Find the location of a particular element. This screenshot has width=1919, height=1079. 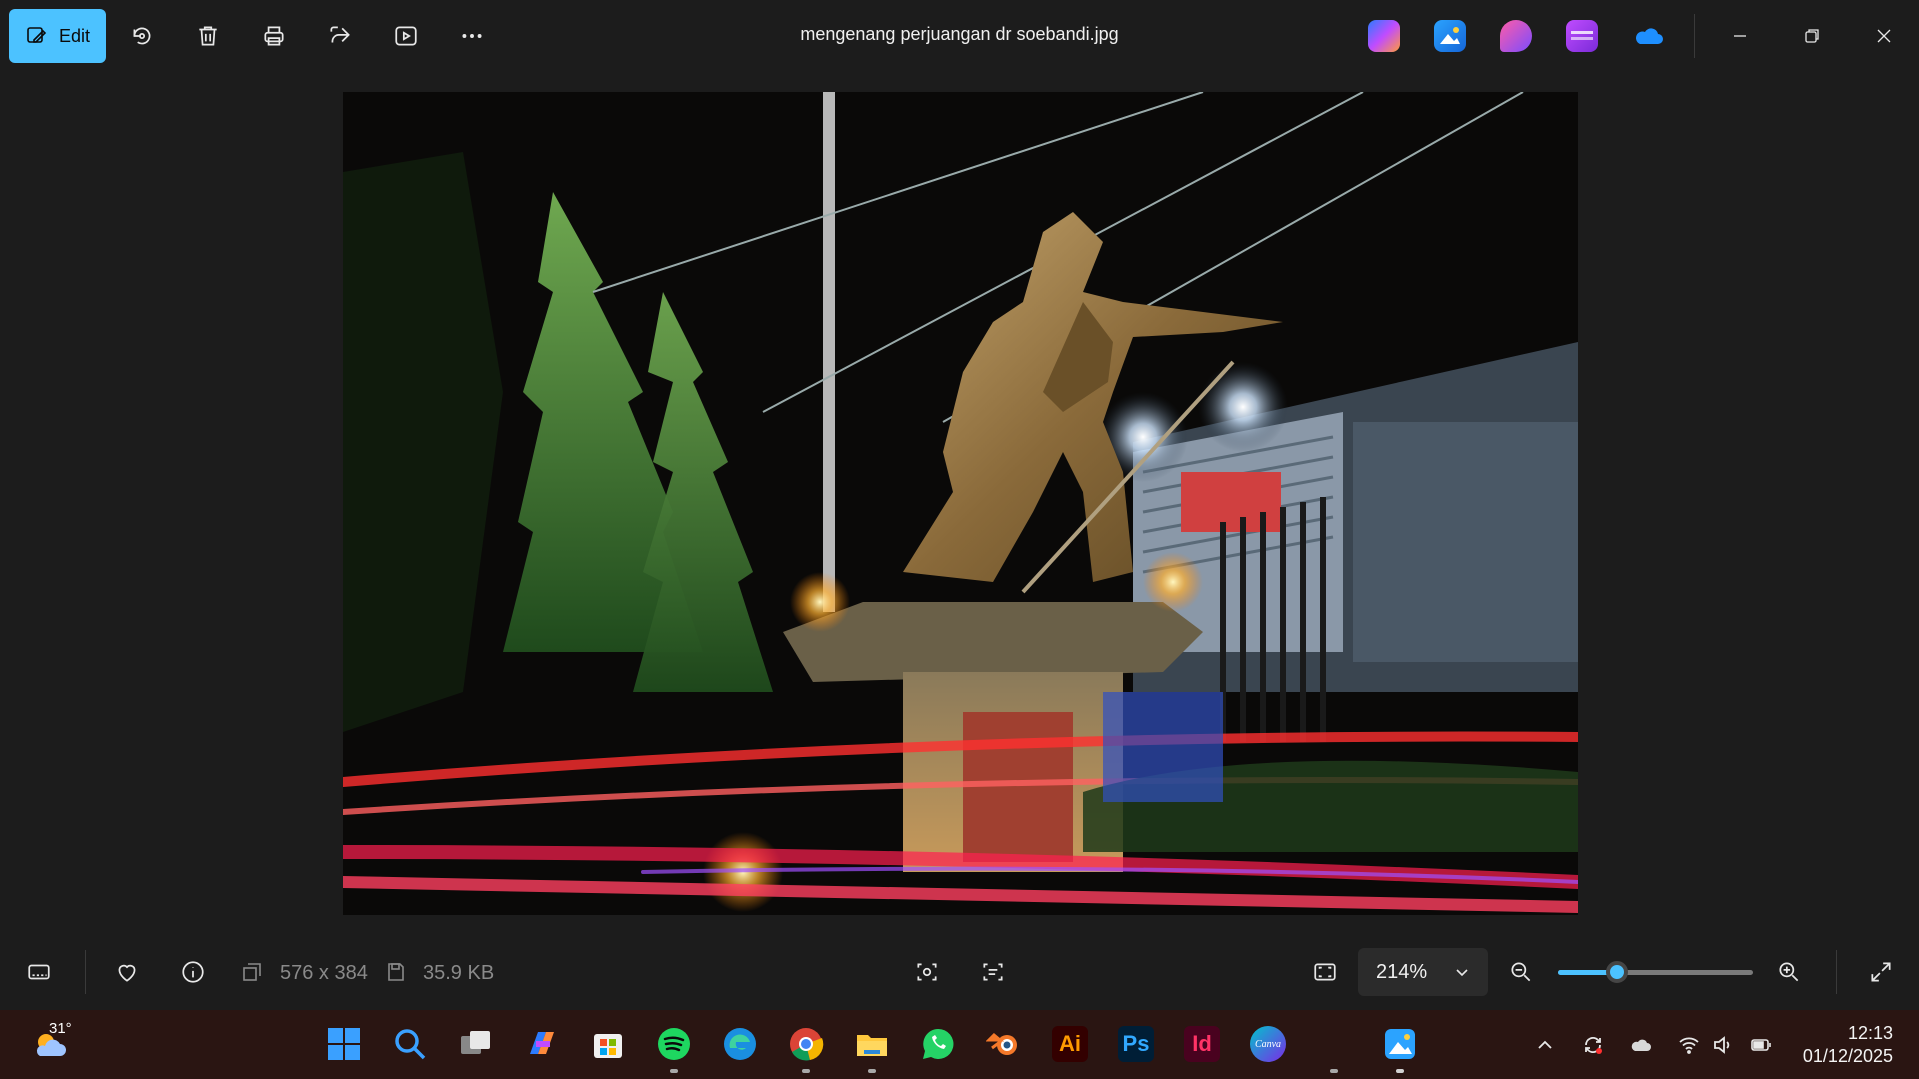

task-view-button is located at coordinates (476, 1044).